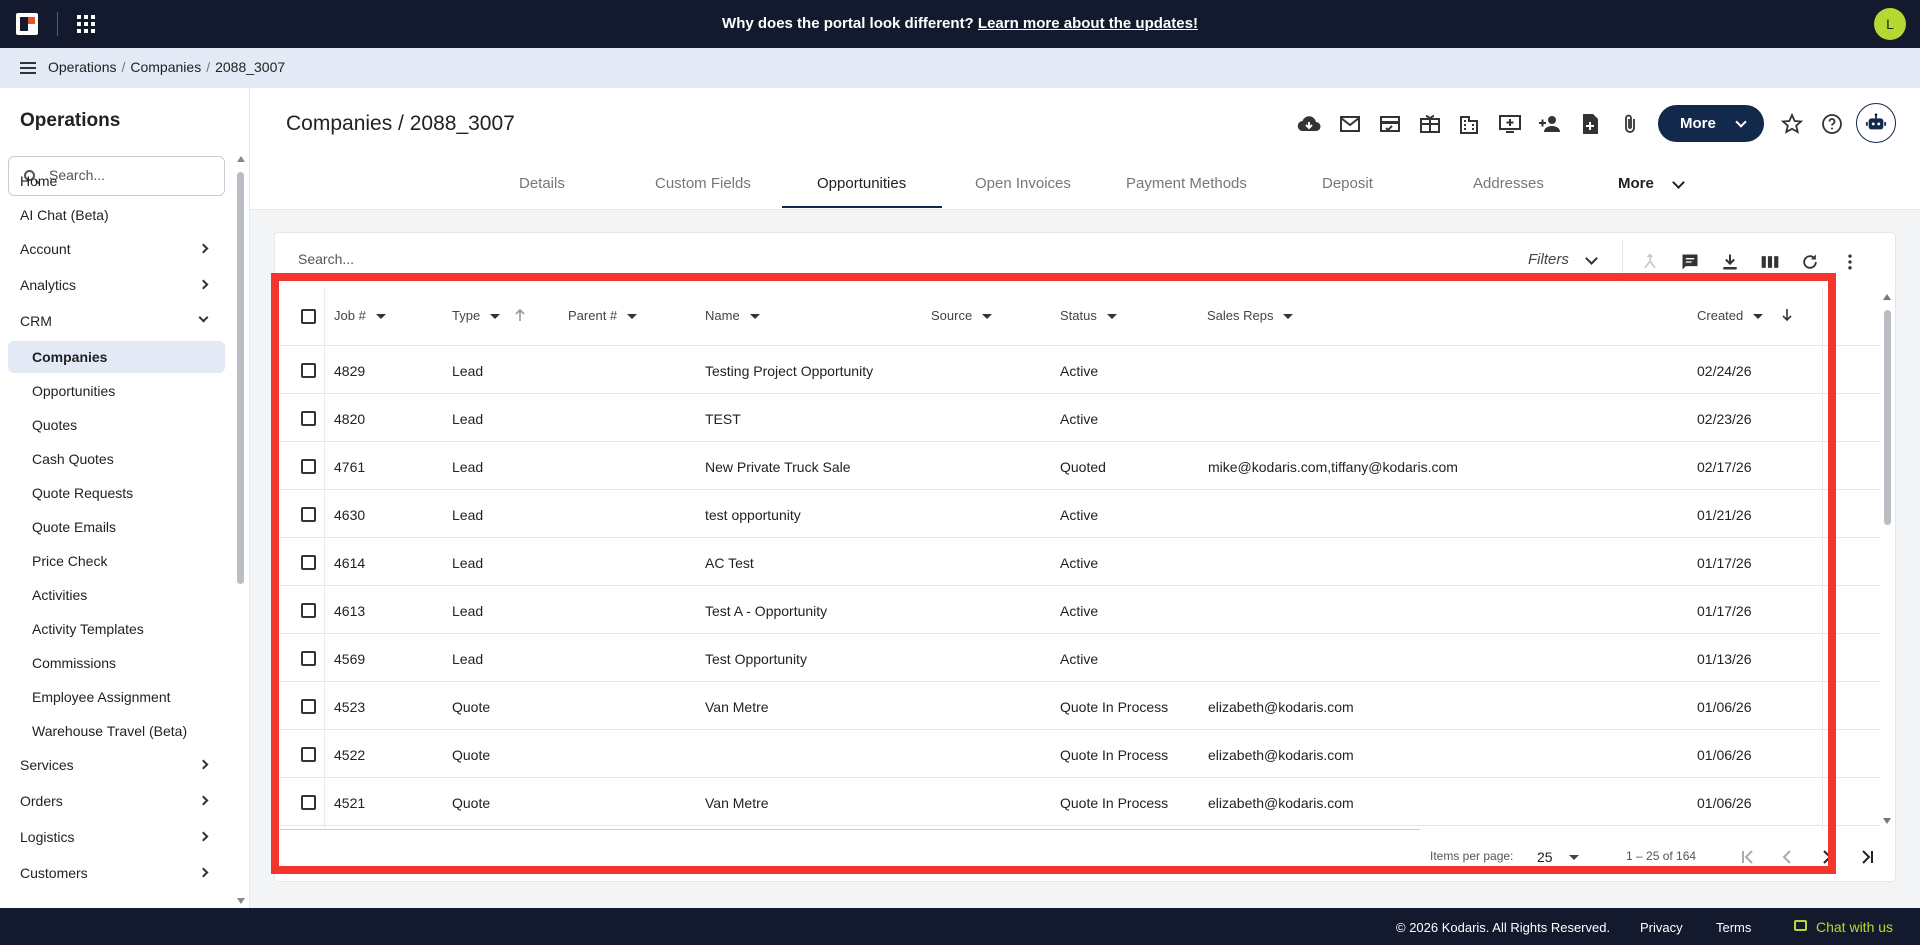  Describe the element at coordinates (116, 561) in the screenshot. I see `sidebar-item-price-check: Price Check` at that location.